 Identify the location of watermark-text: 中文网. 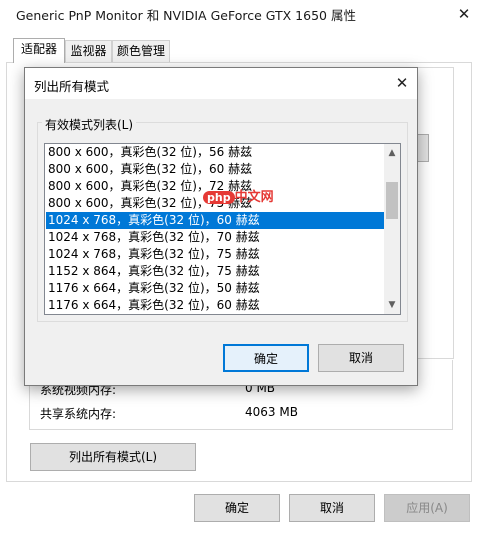
(254, 197).